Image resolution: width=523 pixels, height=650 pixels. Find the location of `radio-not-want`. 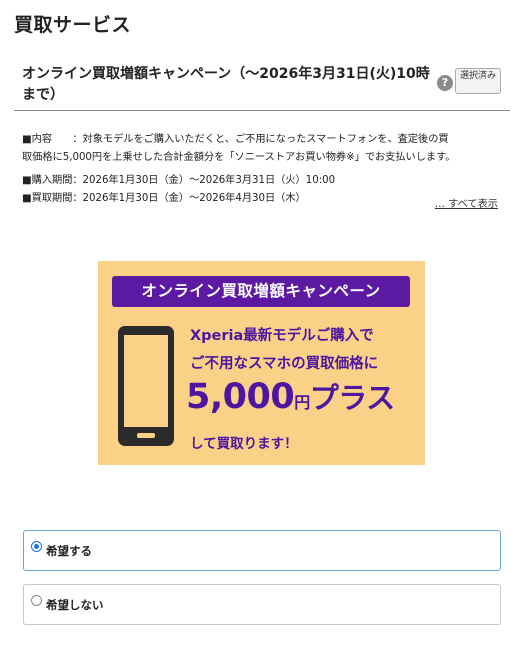

radio-not-want is located at coordinates (36, 600).